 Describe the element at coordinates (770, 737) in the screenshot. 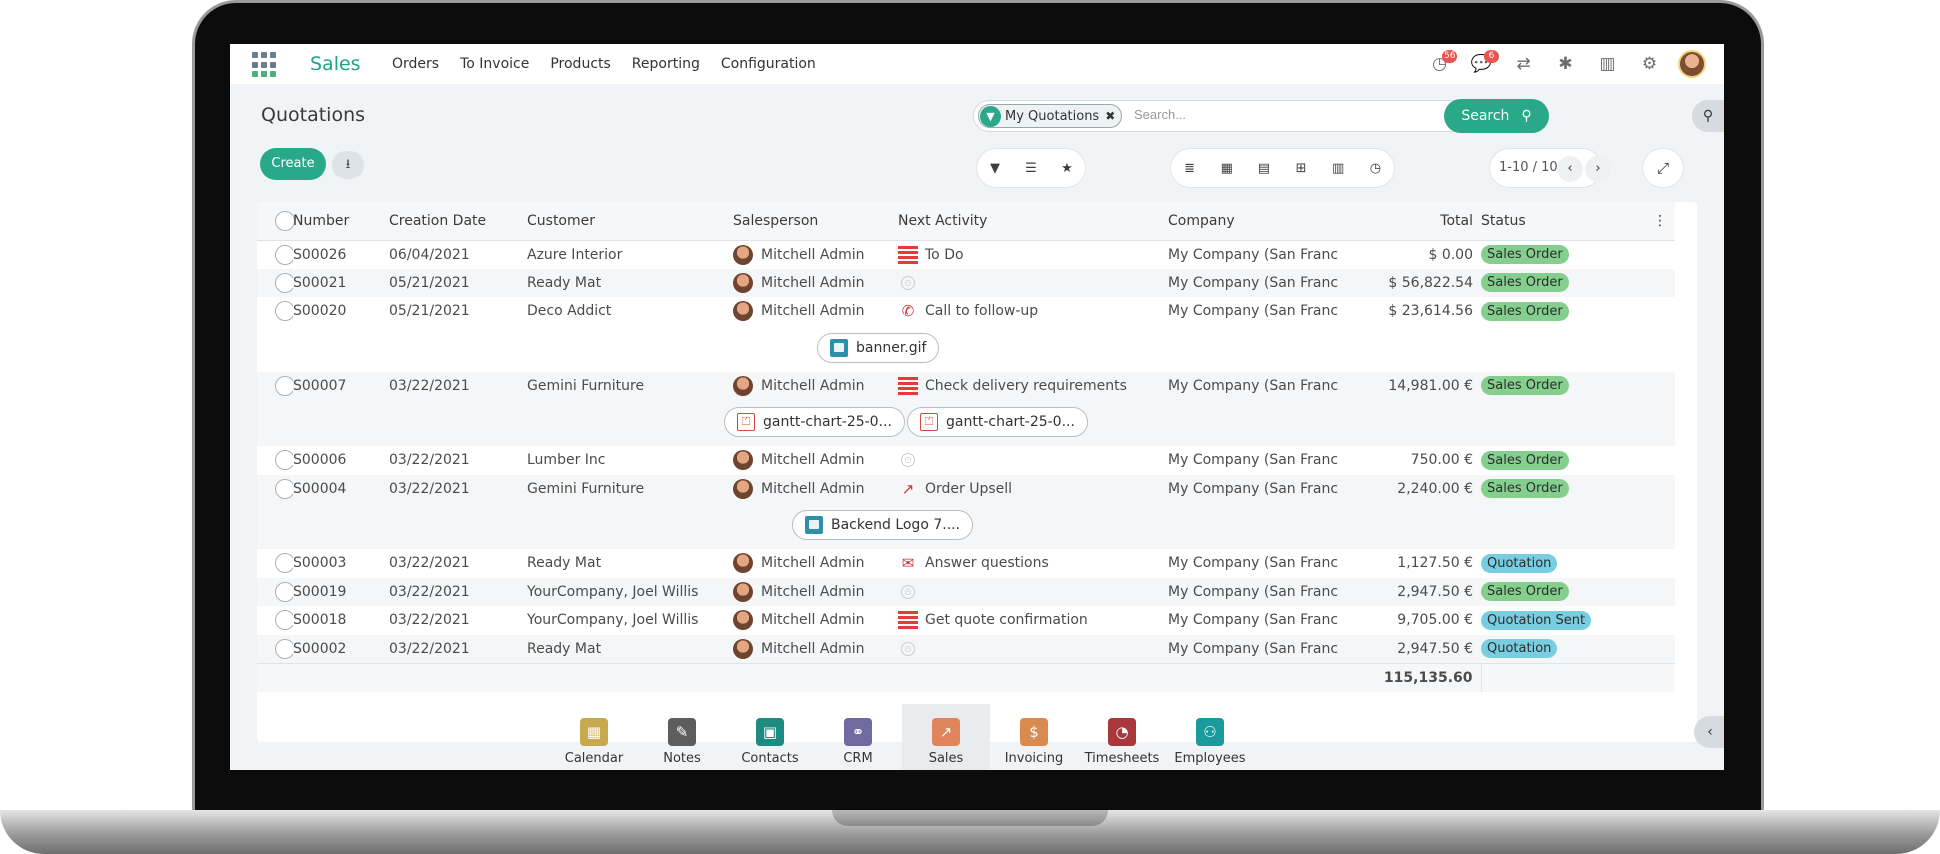

I see `dock-app-contacts: ▣ Contacts` at that location.